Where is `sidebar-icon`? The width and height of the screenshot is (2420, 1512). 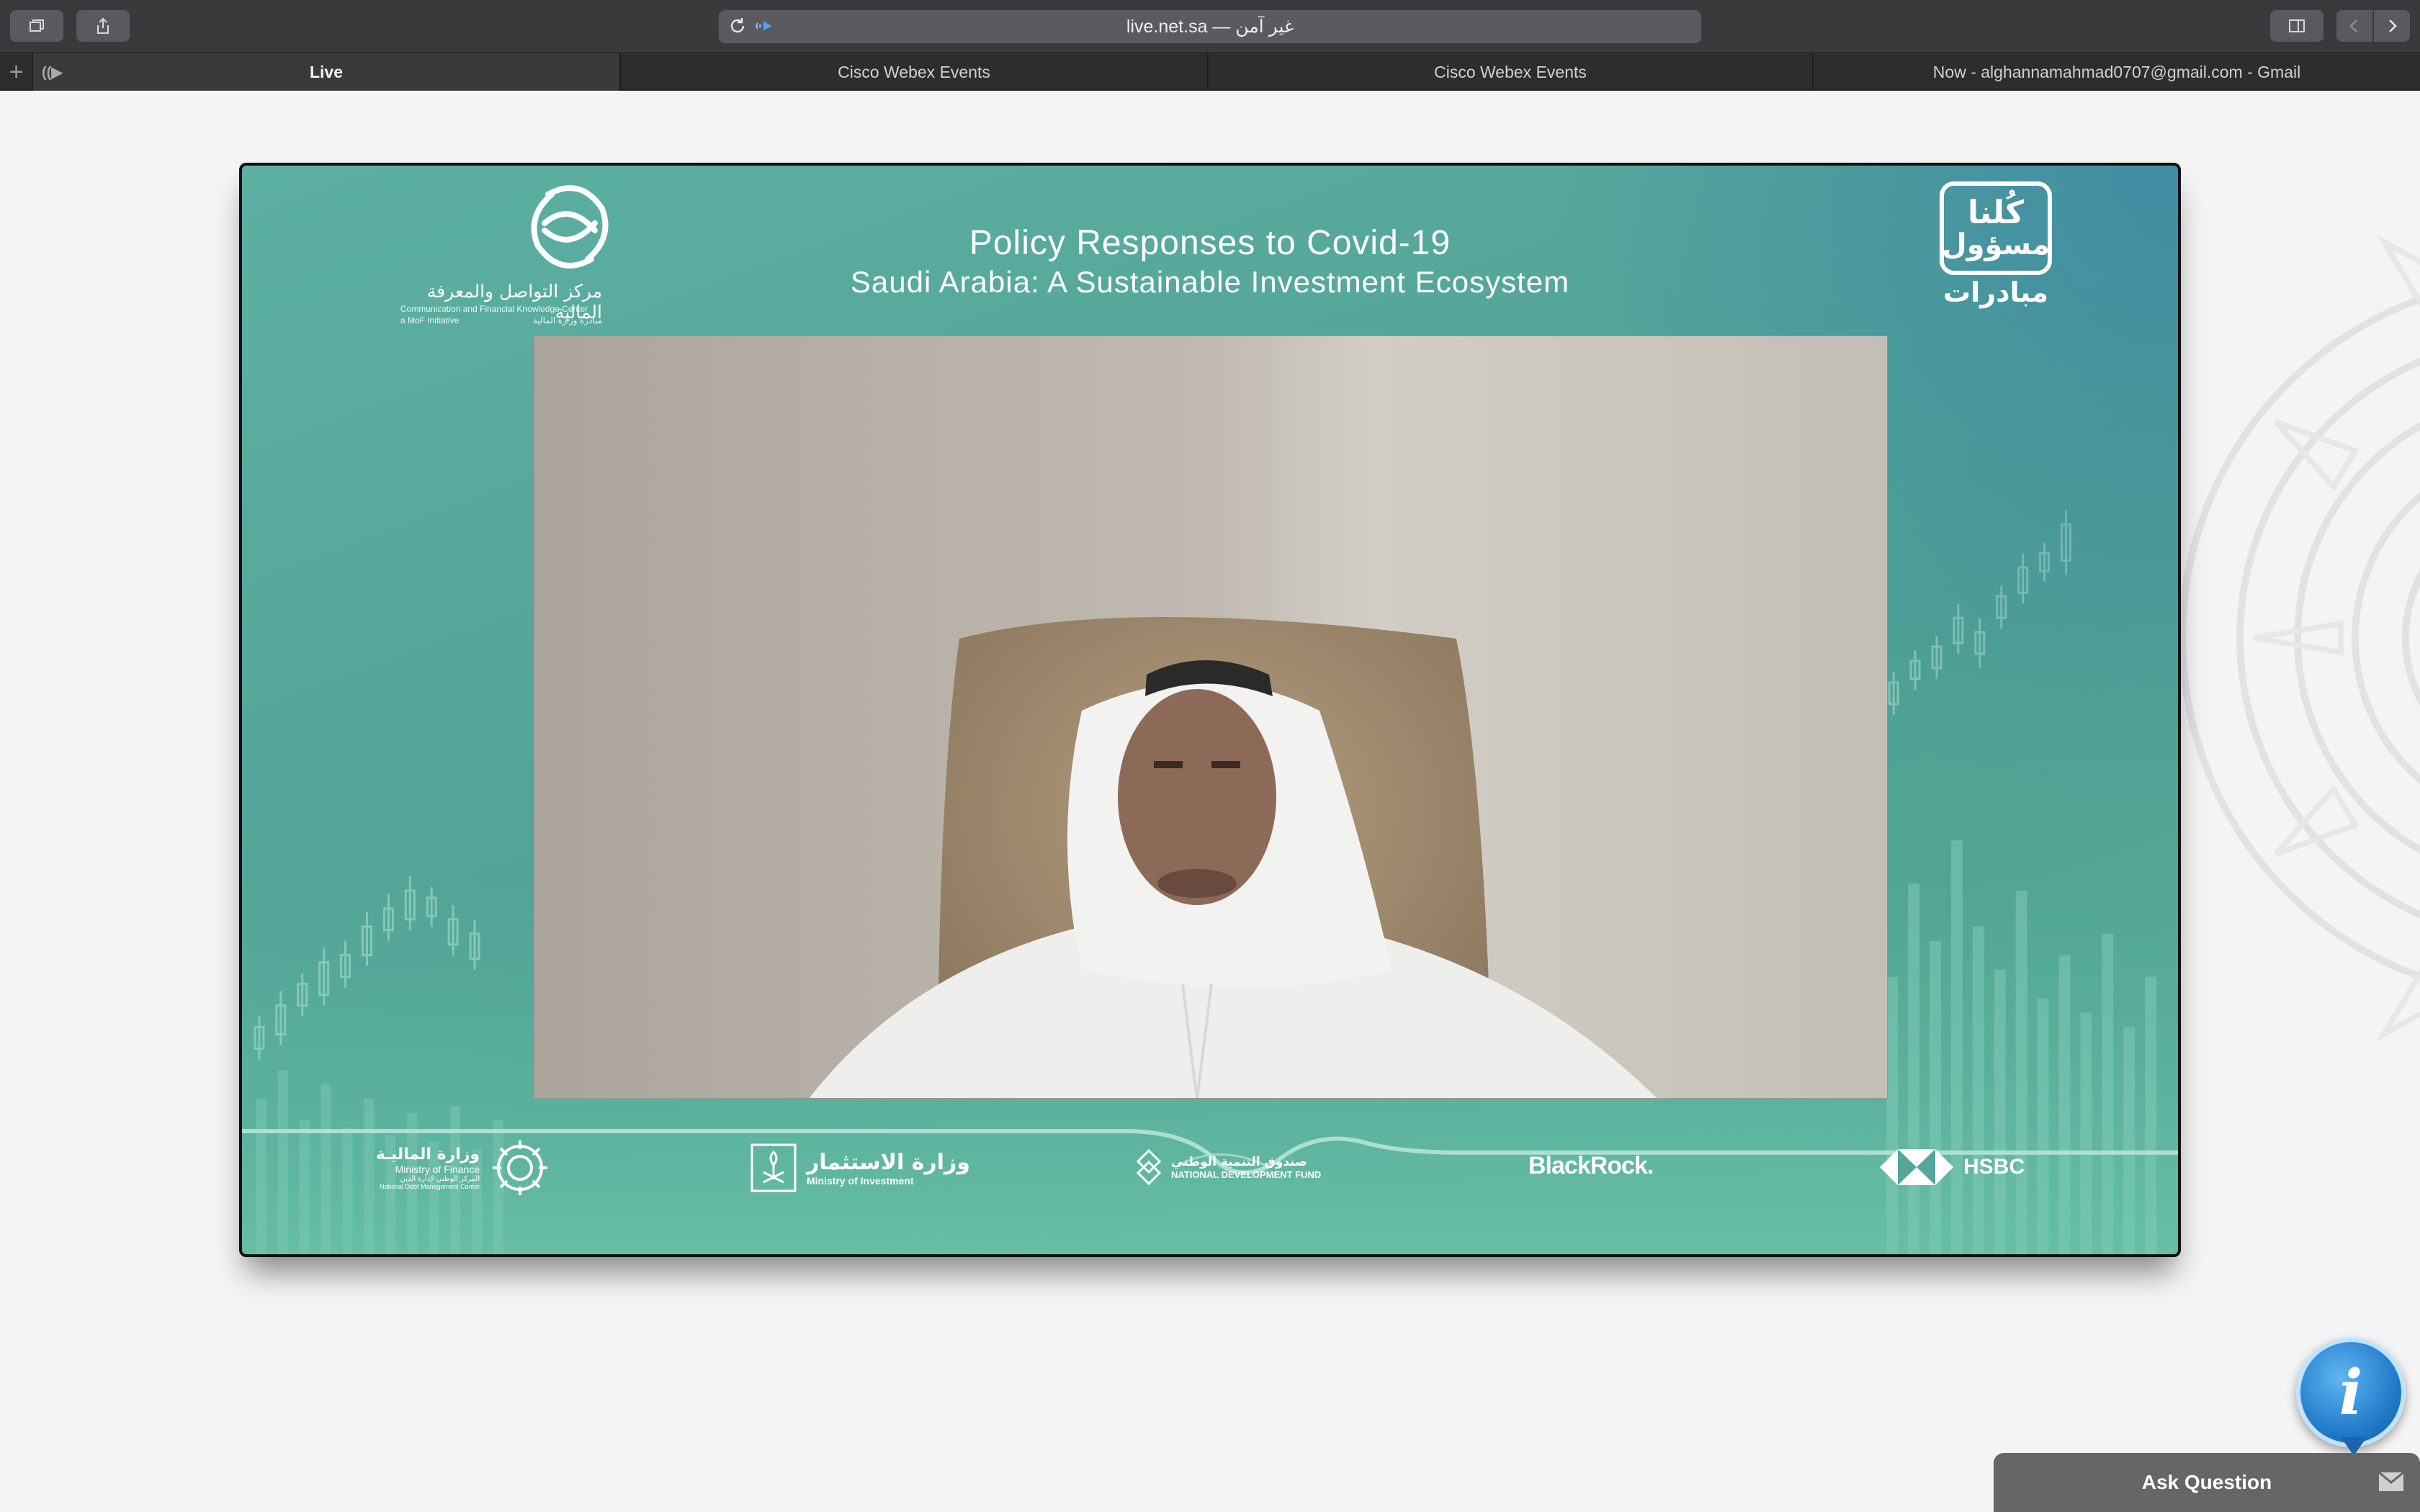
sidebar-icon is located at coordinates (2297, 25).